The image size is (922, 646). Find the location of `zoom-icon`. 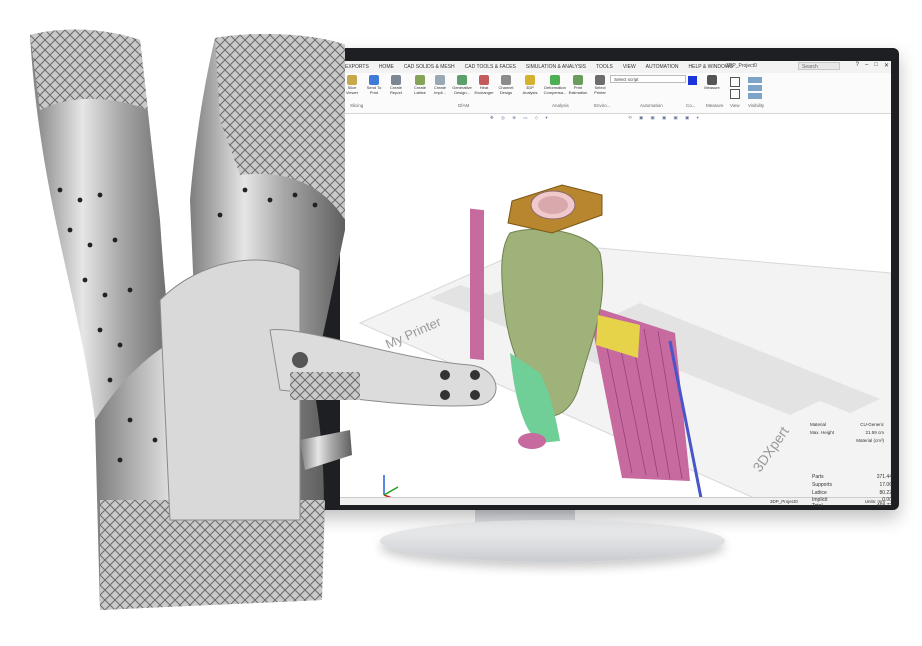

zoom-icon is located at coordinates (735, 94).